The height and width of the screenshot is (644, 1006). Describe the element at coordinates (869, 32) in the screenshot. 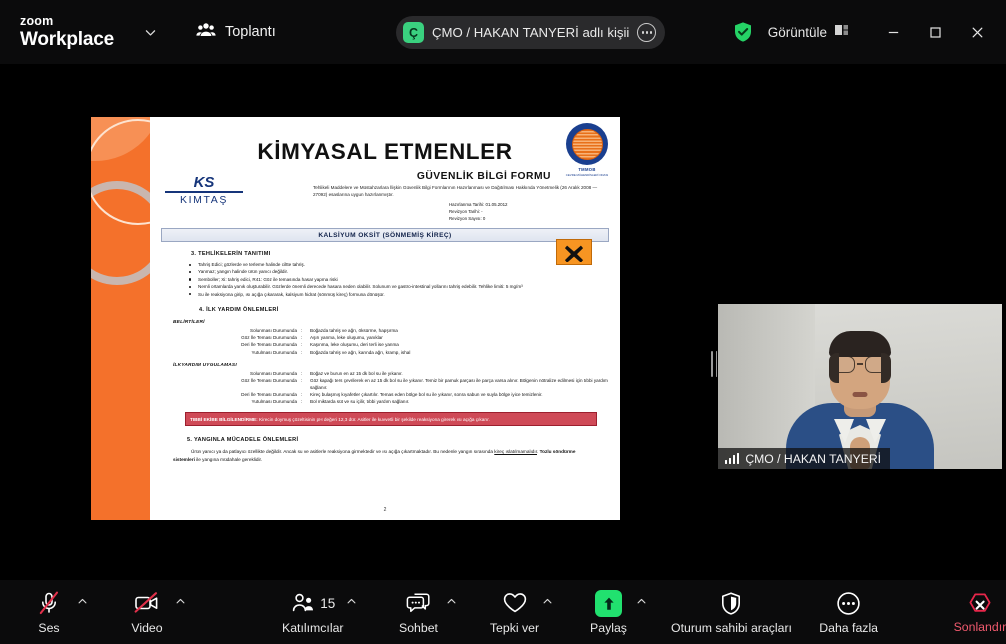

I see `window-controls-group: Görüntüle` at that location.